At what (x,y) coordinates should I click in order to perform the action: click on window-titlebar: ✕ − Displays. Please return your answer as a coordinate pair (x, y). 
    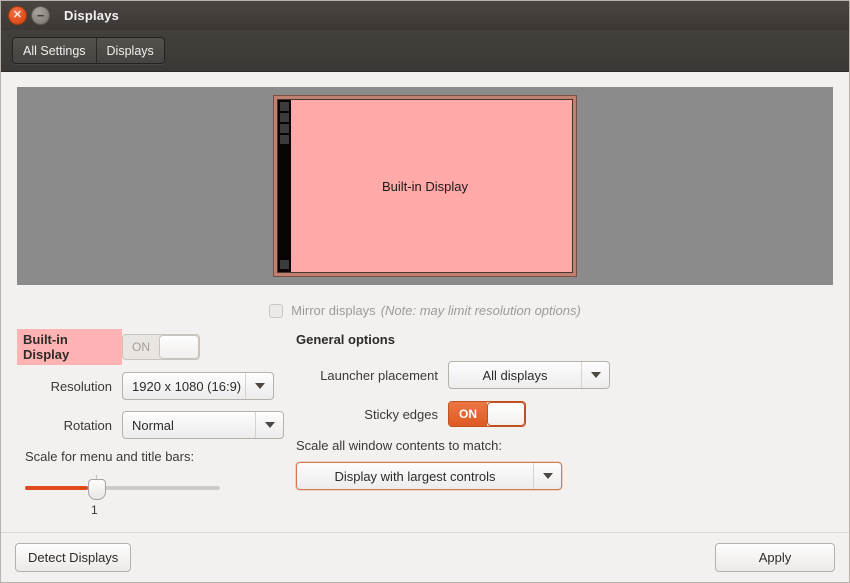
    Looking at the image, I should click on (425, 15).